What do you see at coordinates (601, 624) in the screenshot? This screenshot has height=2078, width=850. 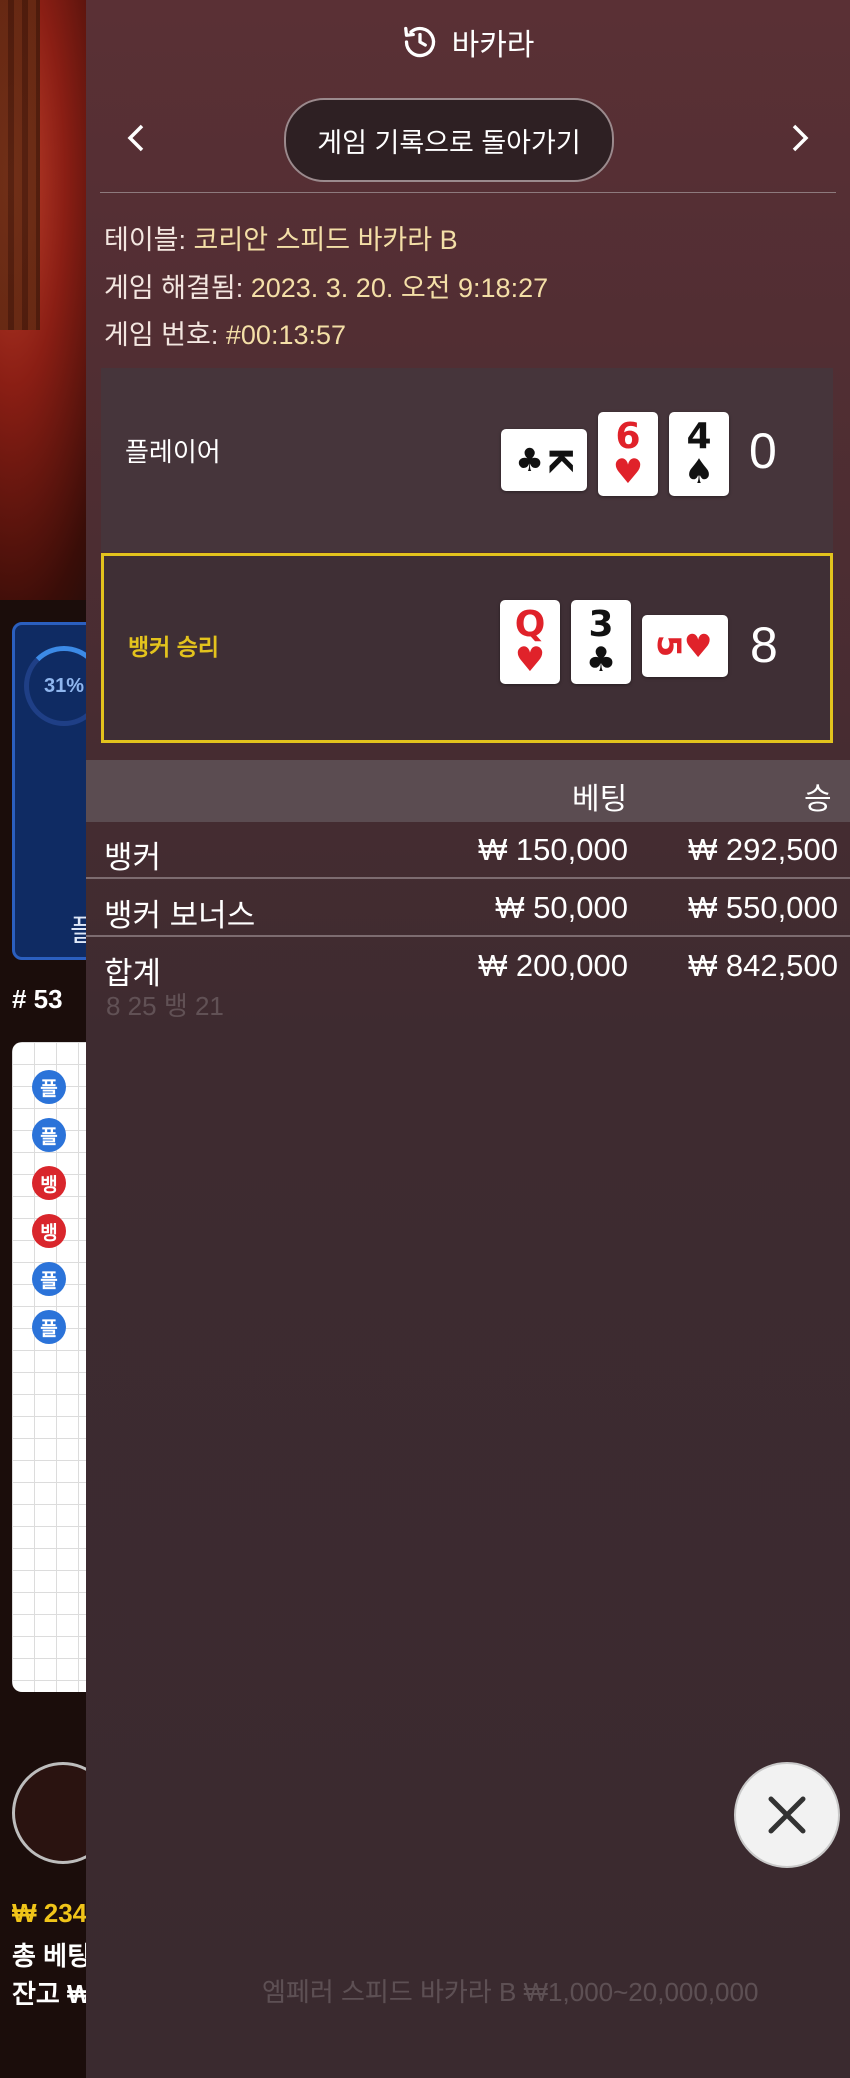 I see `card-rank: 3` at bounding box center [601, 624].